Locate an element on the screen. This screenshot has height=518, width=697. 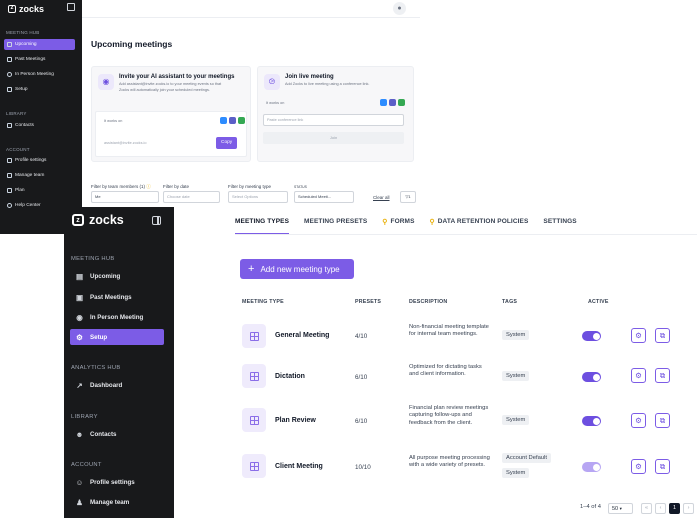
meeting-type-name: General Meeting is located at coordinates (302, 335).